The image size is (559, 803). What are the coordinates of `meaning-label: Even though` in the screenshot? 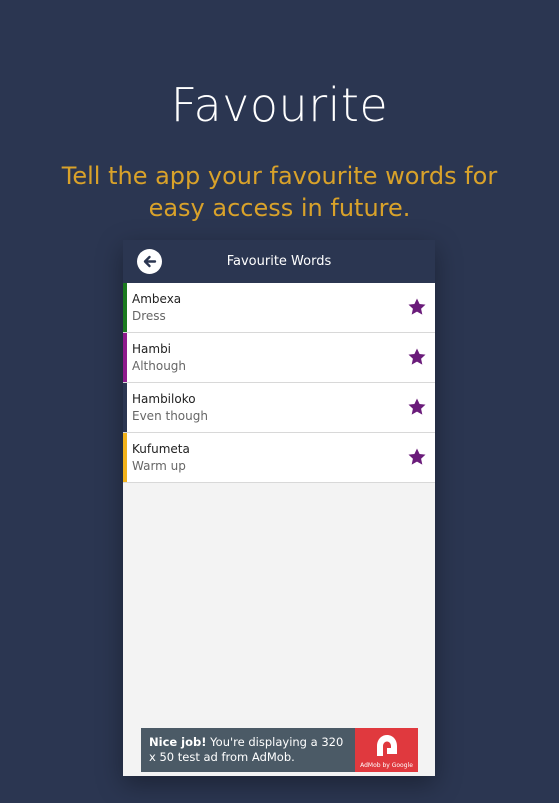 It's located at (170, 416).